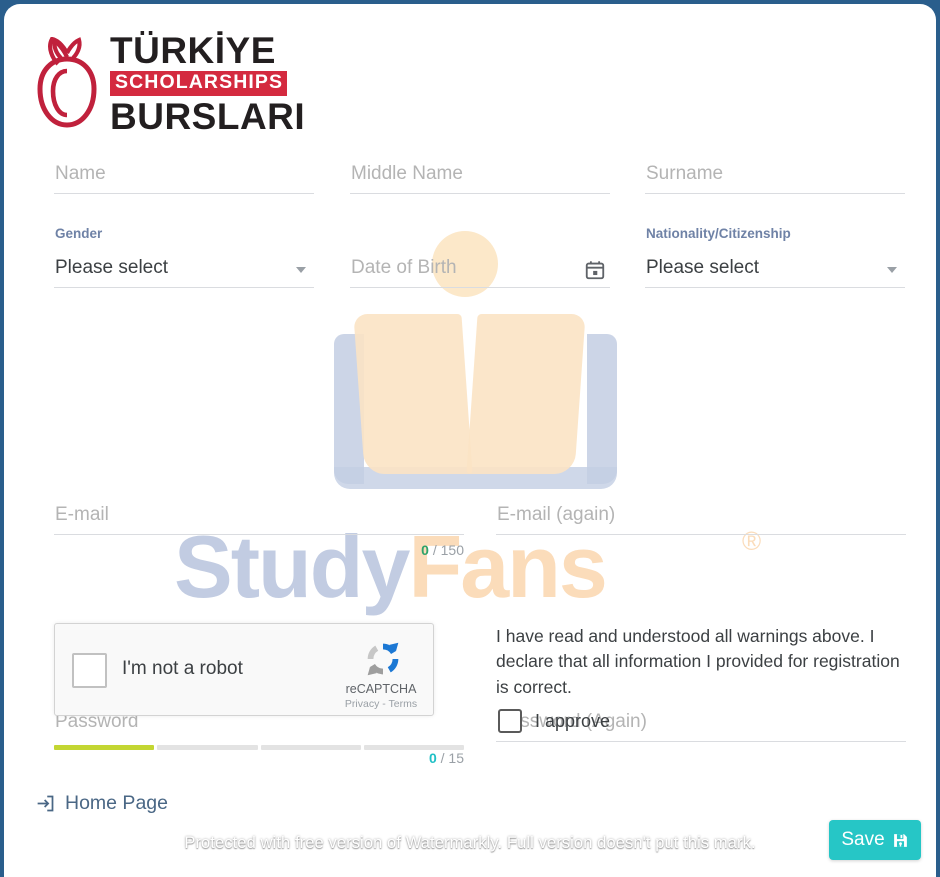 This screenshot has width=940, height=877. What do you see at coordinates (432, 758) in the screenshot?
I see `password-counter-current: 0` at bounding box center [432, 758].